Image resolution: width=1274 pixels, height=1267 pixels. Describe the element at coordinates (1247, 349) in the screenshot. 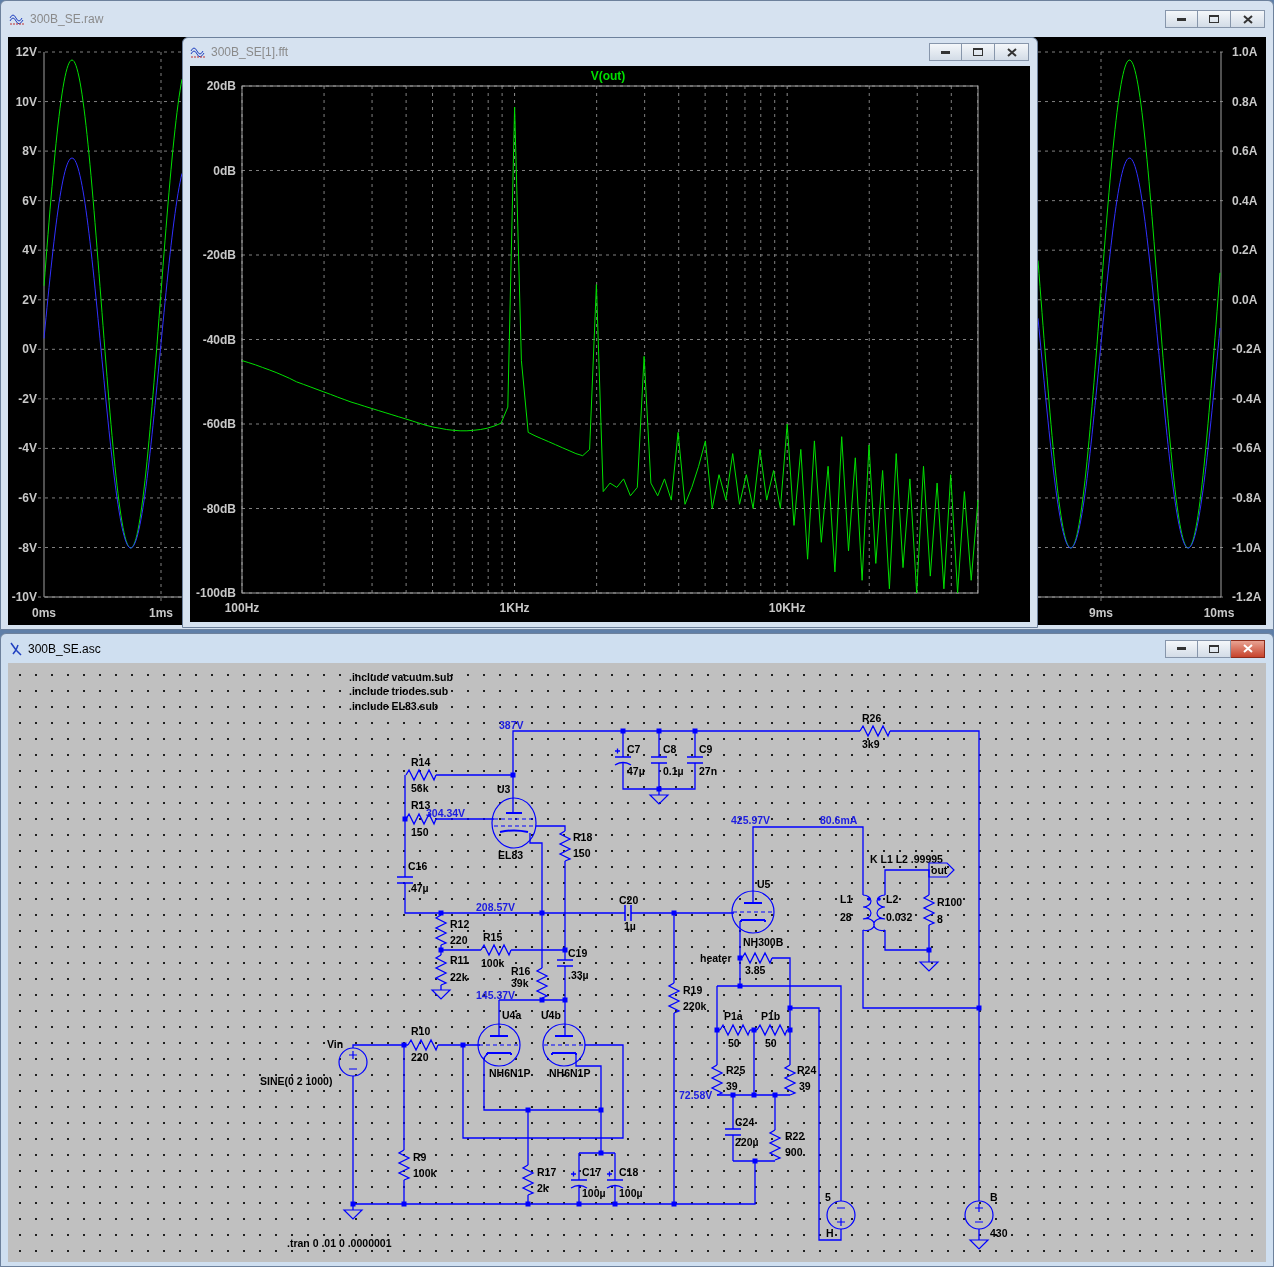

I see `axis-label: -0.2A` at that location.